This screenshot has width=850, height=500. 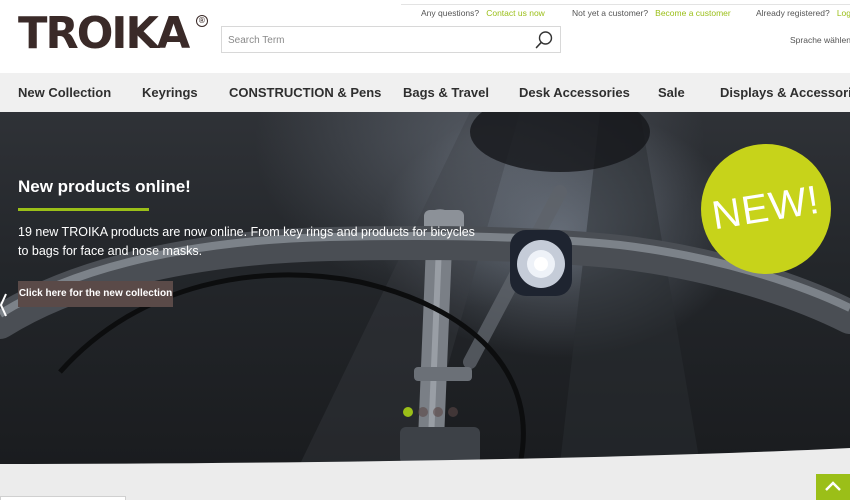 What do you see at coordinates (574, 92) in the screenshot?
I see `nav-item-desk-accessories: Desk Accessories` at bounding box center [574, 92].